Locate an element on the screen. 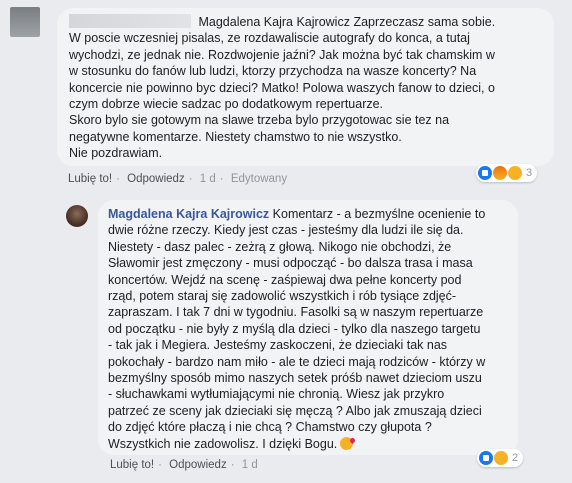  comment-actions: Lubię to! · Odpowiedz · 1 d · Edytowany is located at coordinates (178, 179).